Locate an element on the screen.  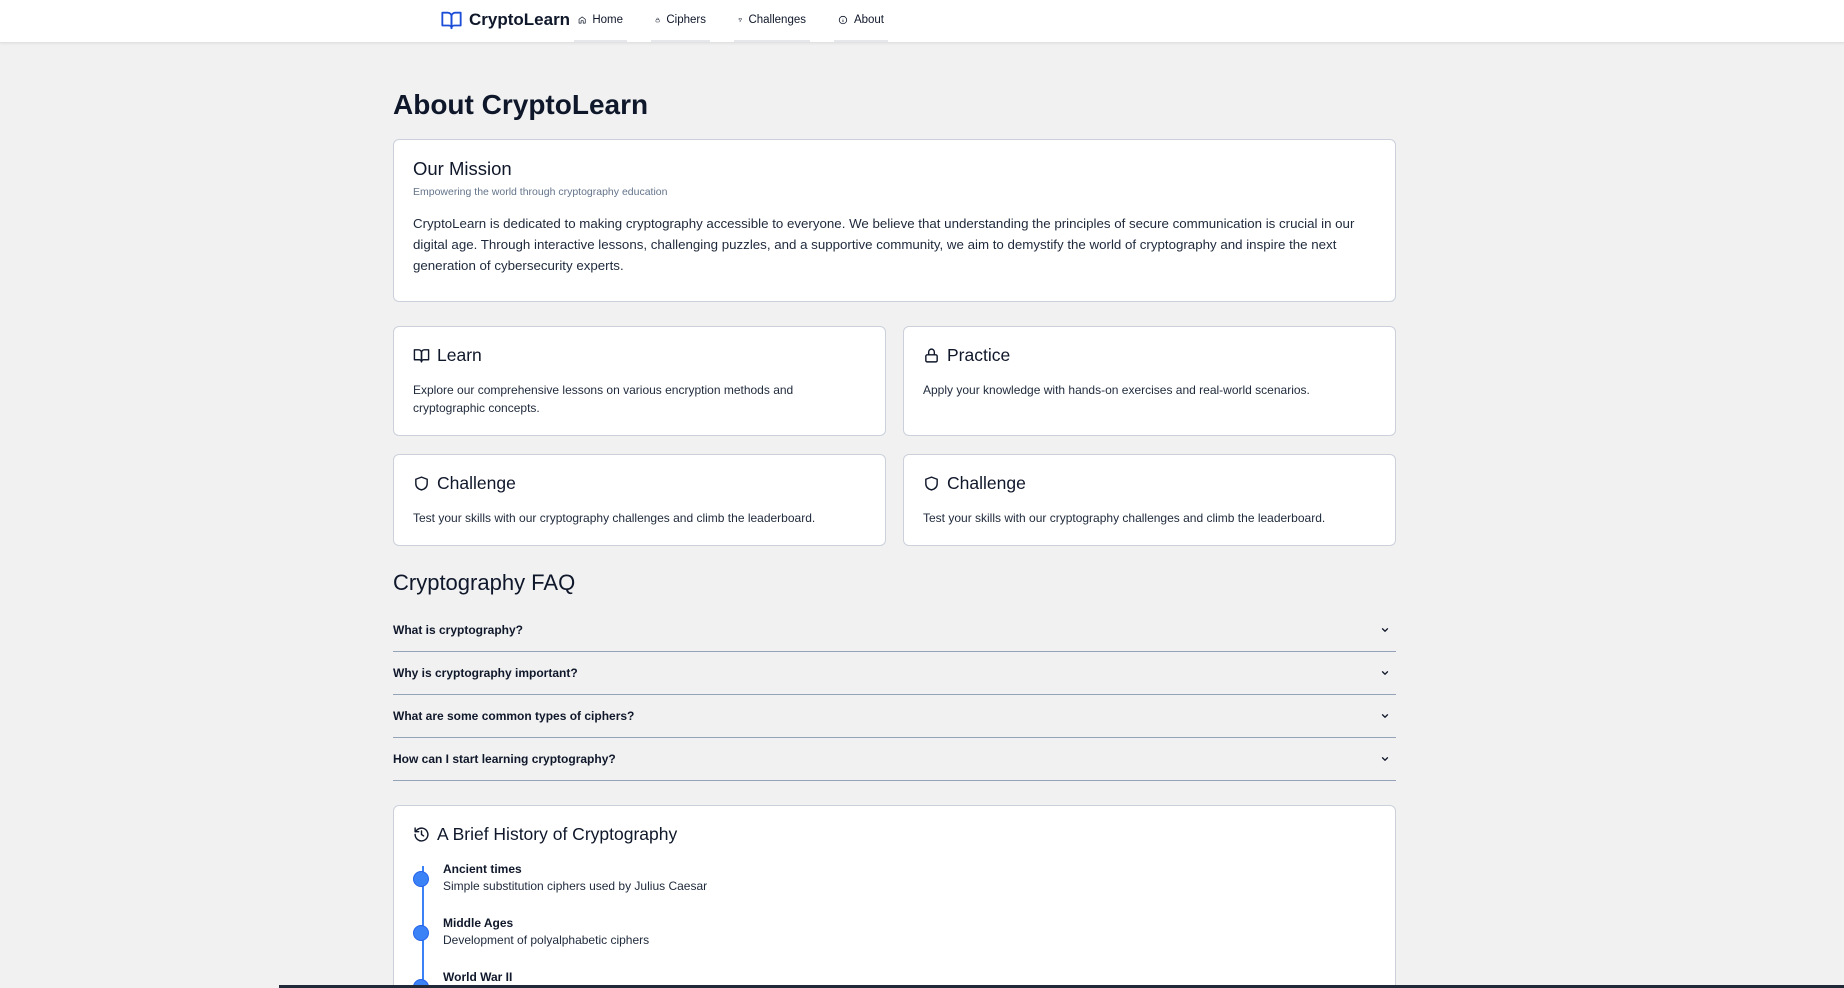
history-icon is located at coordinates (421, 834).